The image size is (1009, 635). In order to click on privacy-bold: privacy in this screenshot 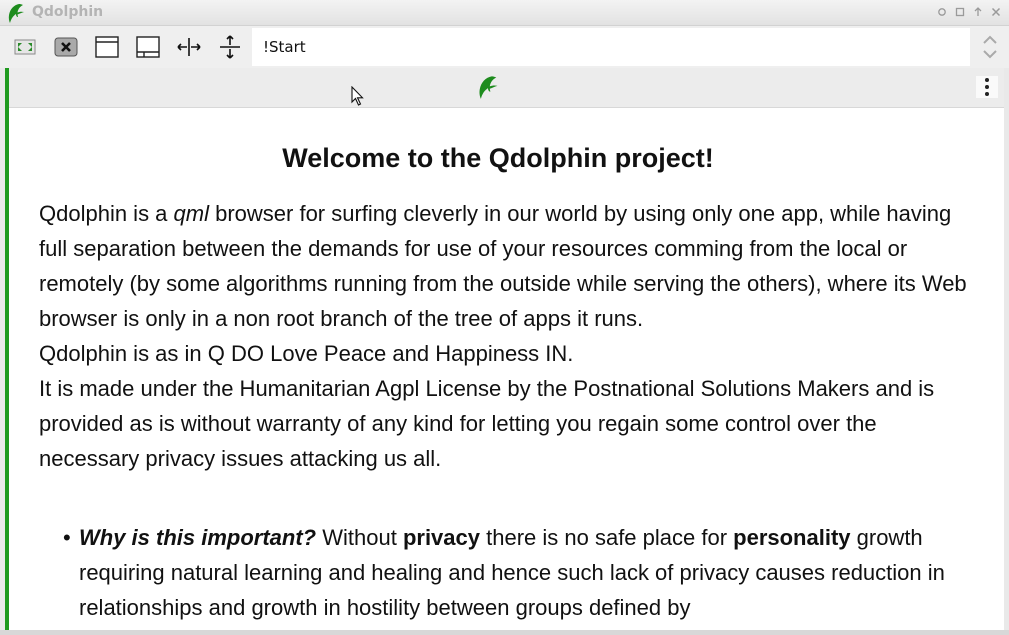, I will do `click(441, 537)`.